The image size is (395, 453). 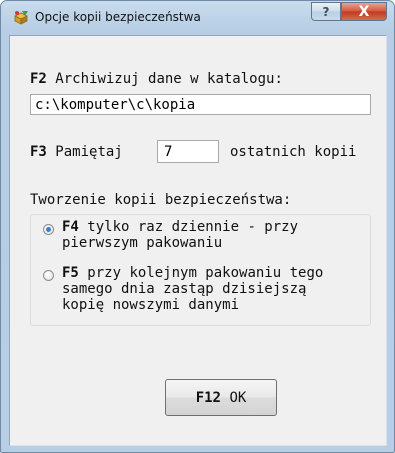 I want to click on archive-label: F2 Archiwizuj dane w katalogu:, so click(x=156, y=79).